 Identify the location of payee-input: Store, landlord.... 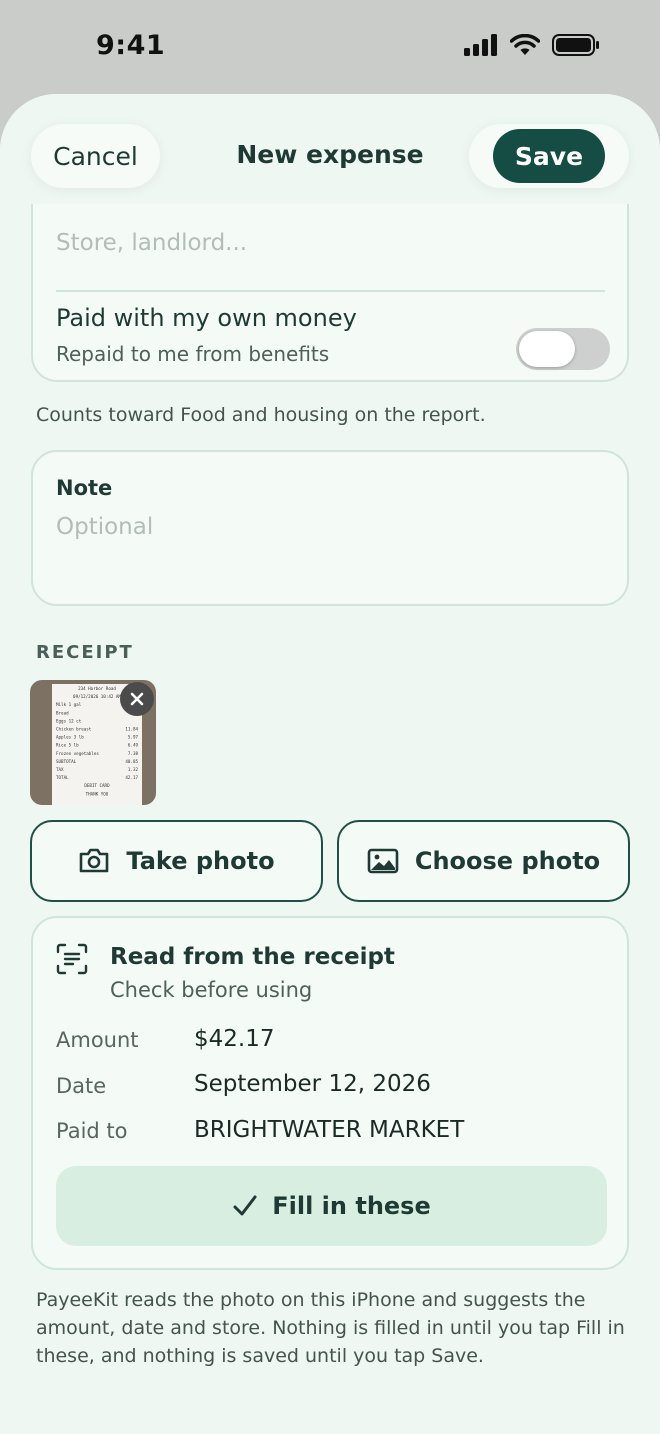
(151, 243).